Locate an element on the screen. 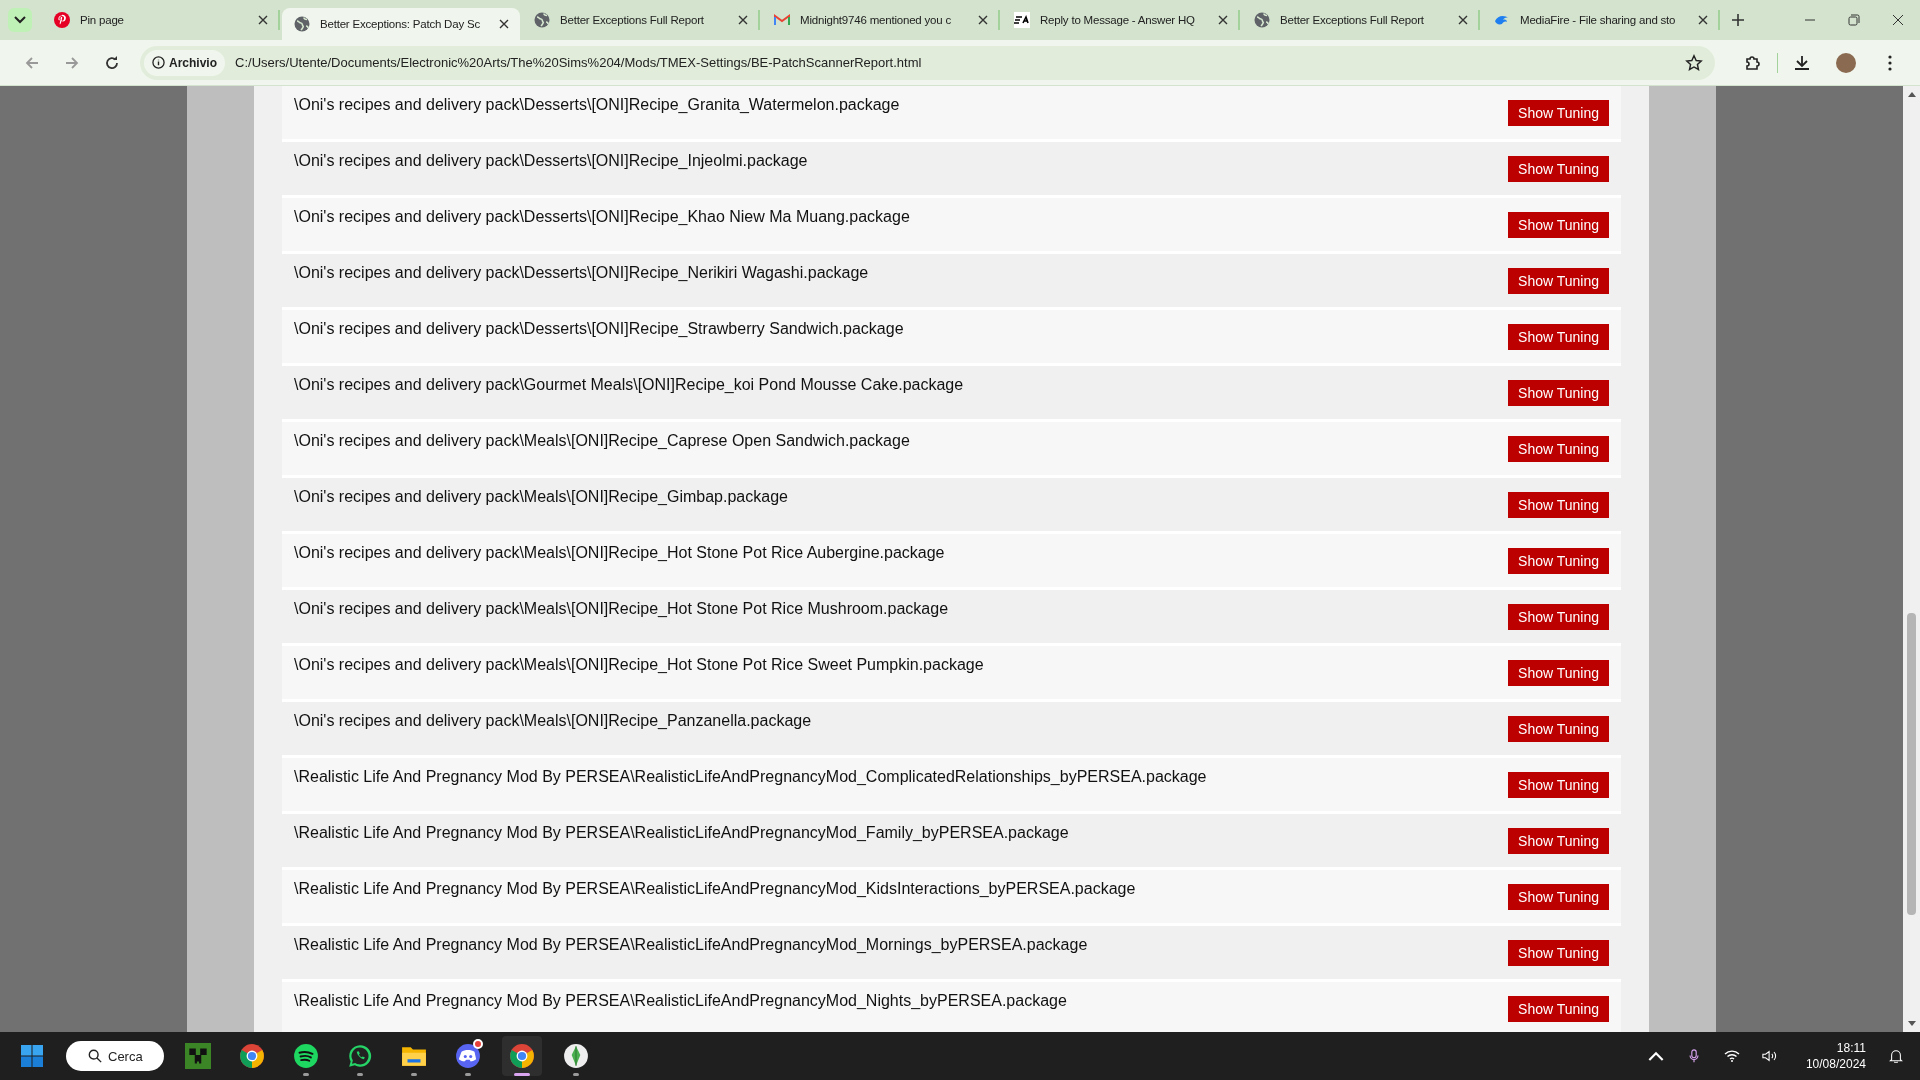 This screenshot has height=1080, width=1920. taskbar-app is located at coordinates (522, 1056).